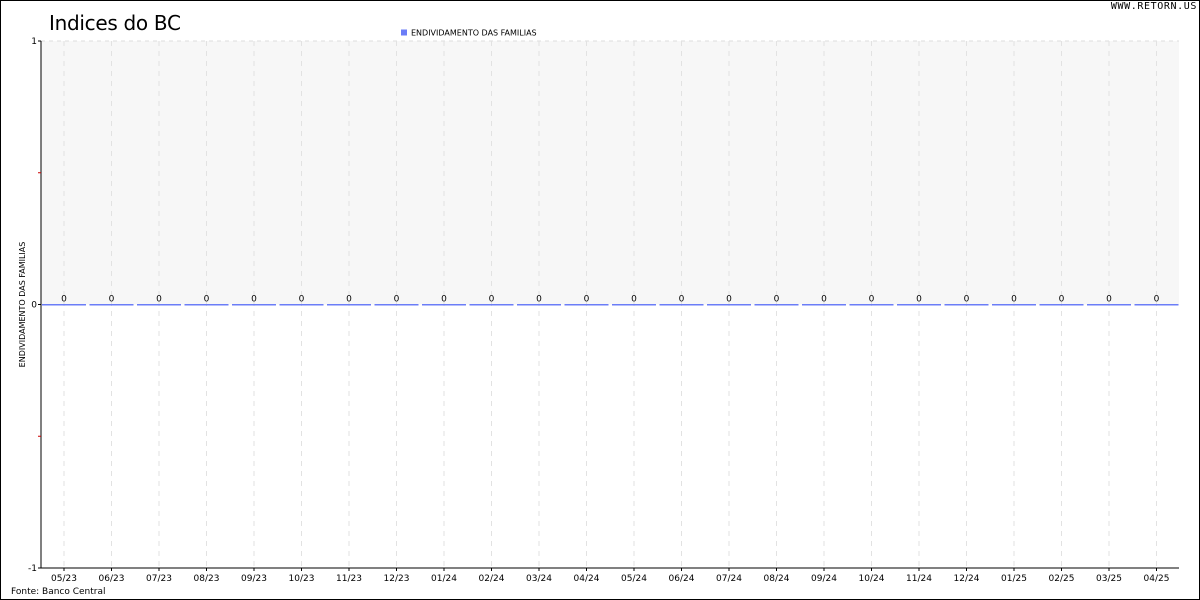 This screenshot has width=1200, height=600. What do you see at coordinates (112, 579) in the screenshot?
I see `x-tick-label: 06/23` at bounding box center [112, 579].